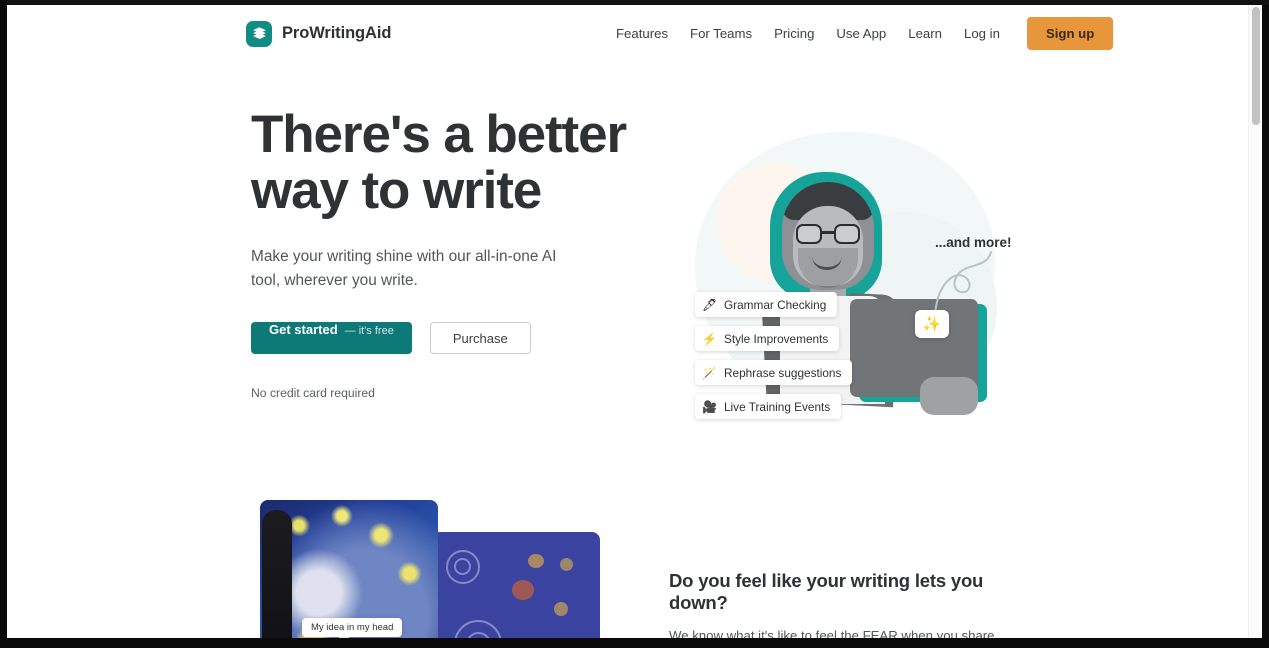  What do you see at coordinates (709, 338) in the screenshot?
I see `lightning-bolt-icon: ⚡` at bounding box center [709, 338].